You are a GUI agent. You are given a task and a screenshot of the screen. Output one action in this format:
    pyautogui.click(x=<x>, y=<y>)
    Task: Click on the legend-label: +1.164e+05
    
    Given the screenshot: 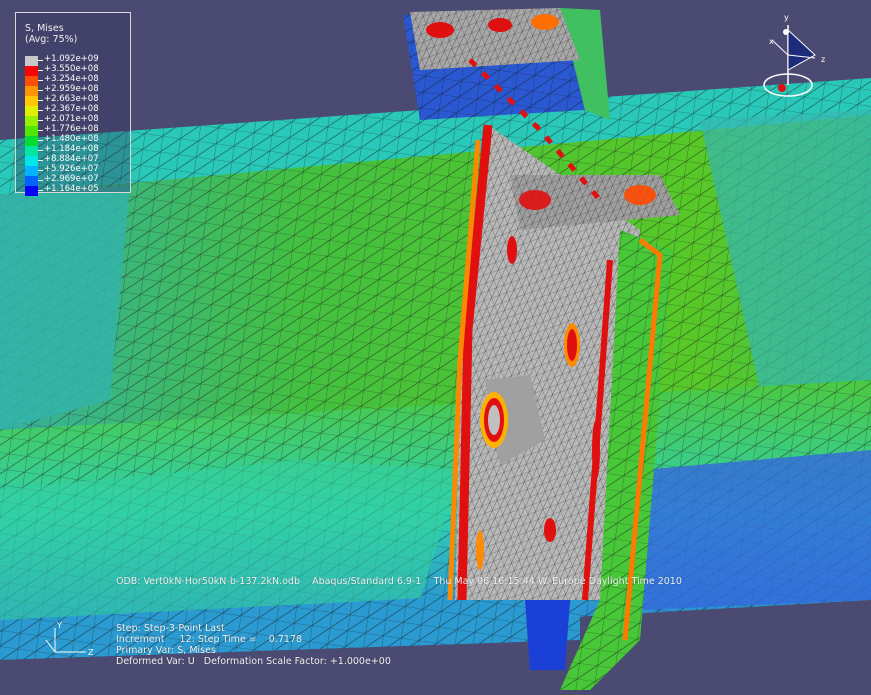 What is the action you would take?
    pyautogui.click(x=71, y=189)
    